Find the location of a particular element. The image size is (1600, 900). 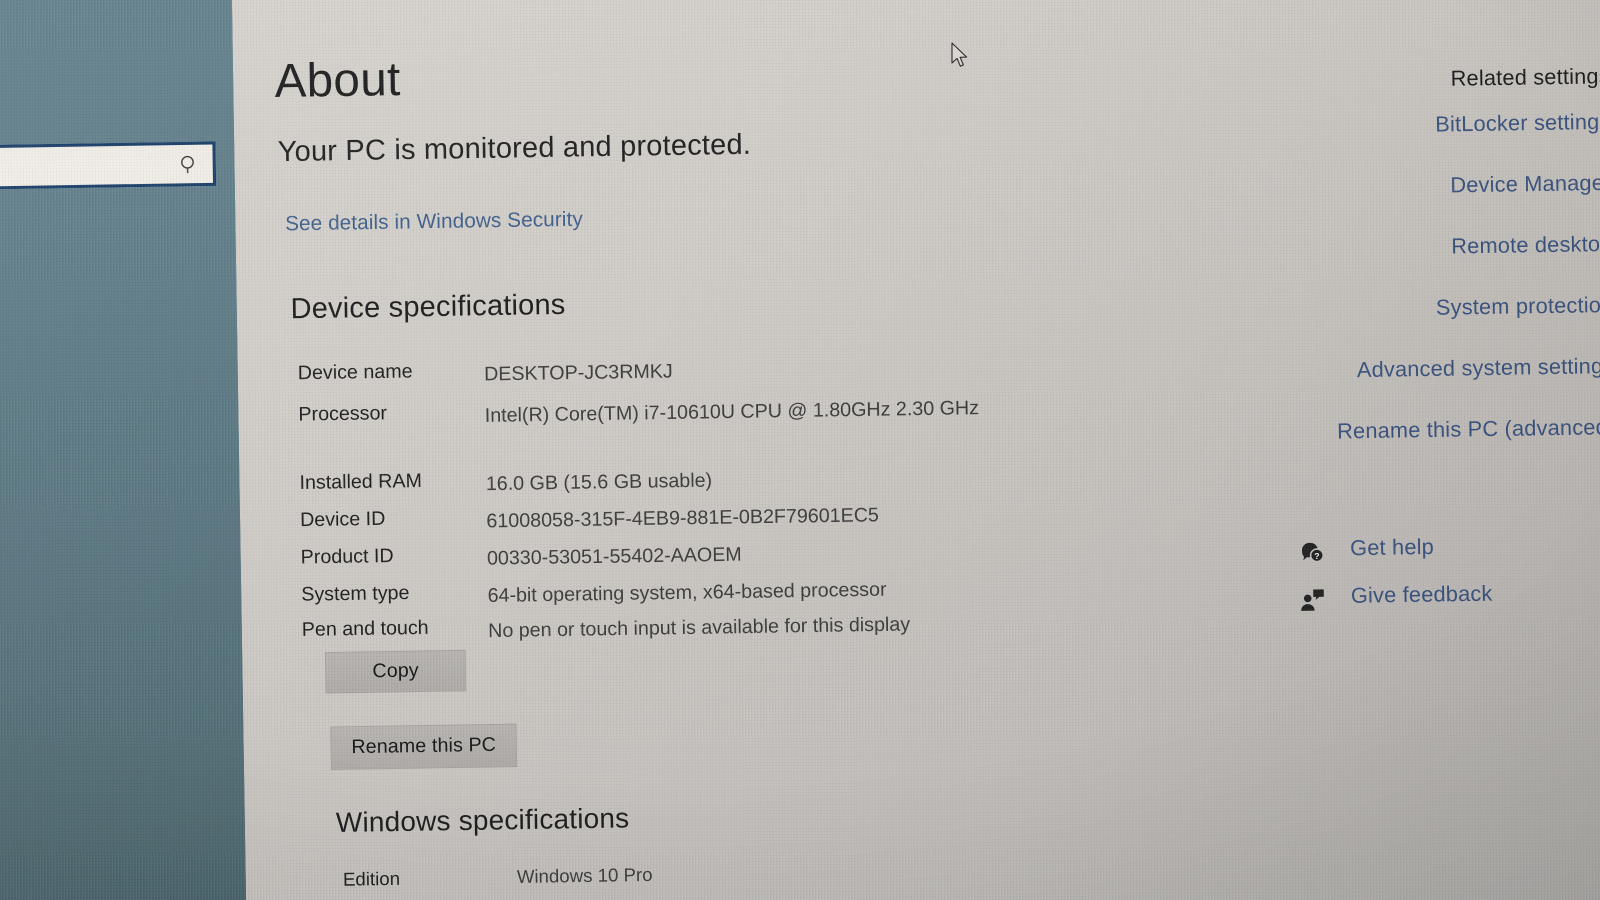

feedback-person-icon is located at coordinates (1312, 600).